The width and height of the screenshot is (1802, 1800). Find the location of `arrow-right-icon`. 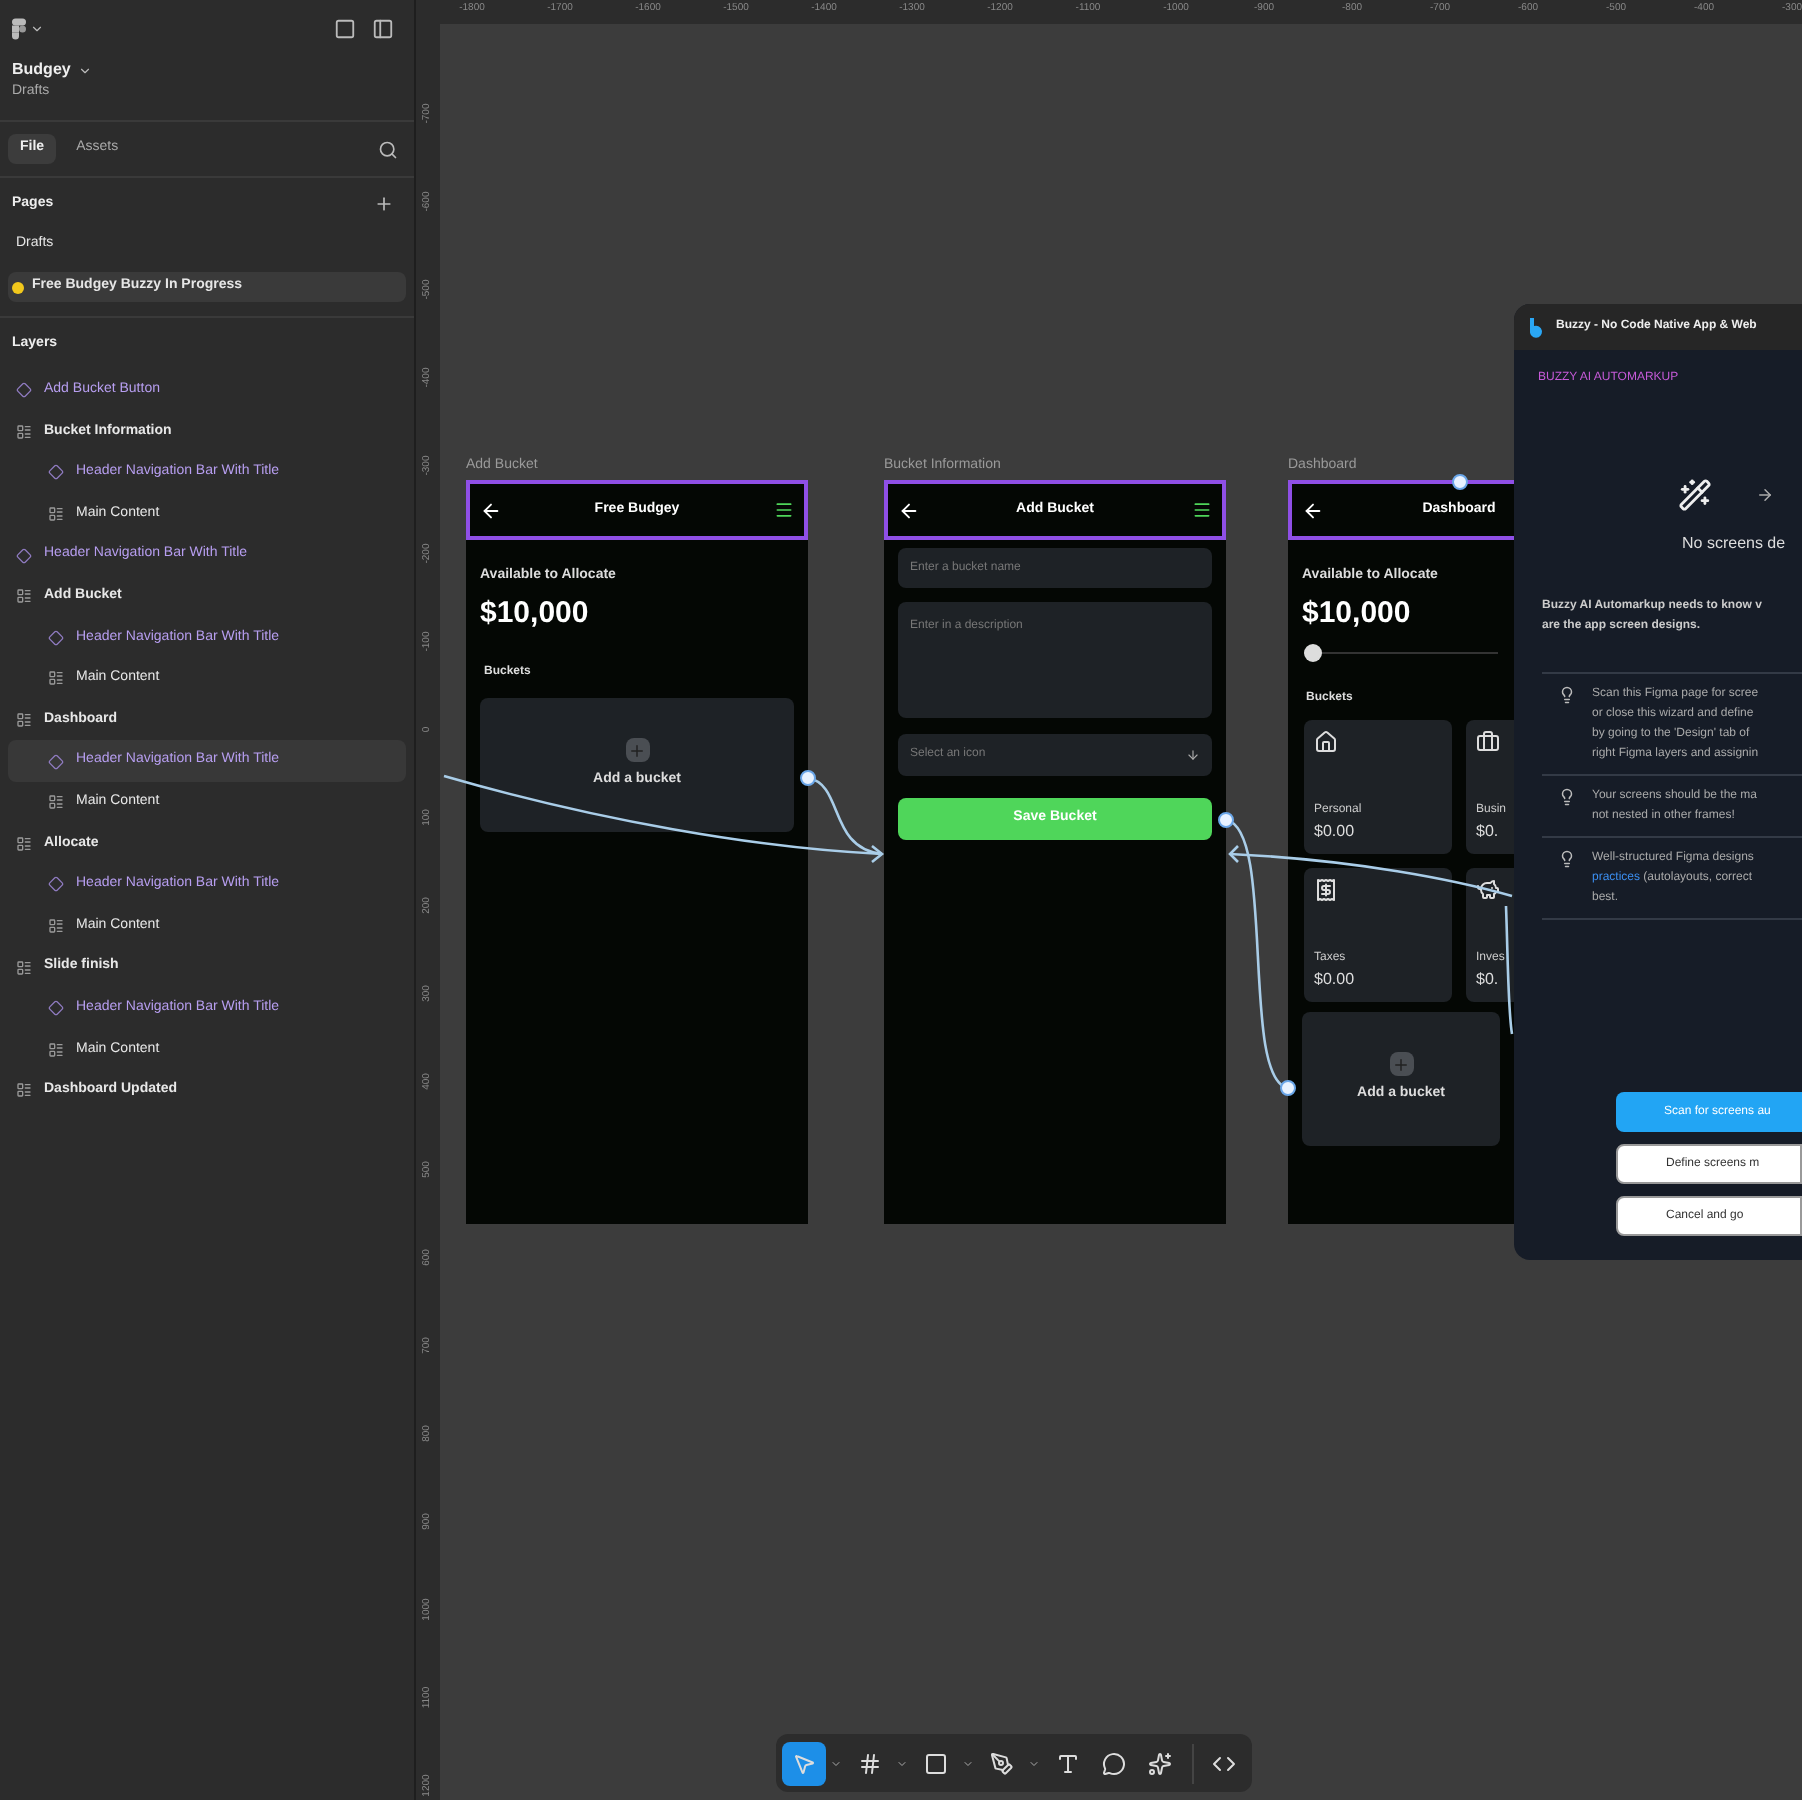

arrow-right-icon is located at coordinates (1765, 495).